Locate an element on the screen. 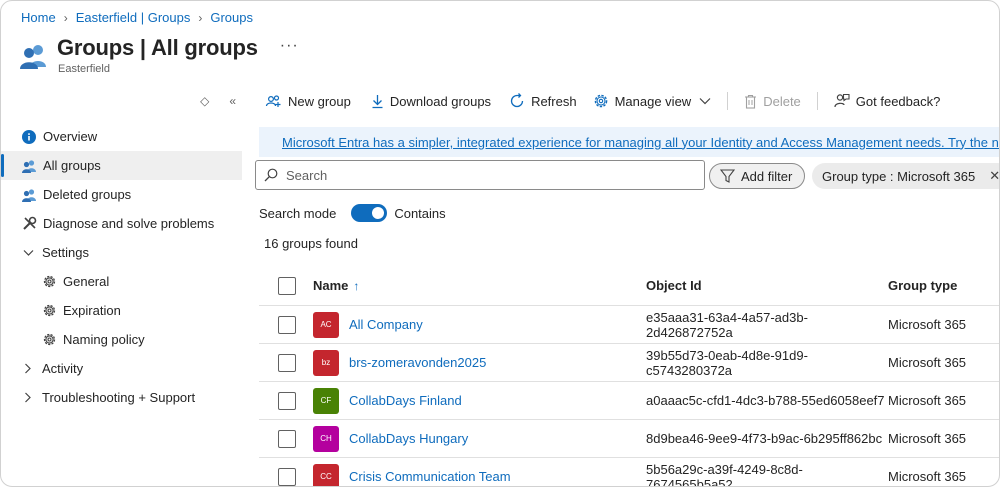 The height and width of the screenshot is (487, 1000). object-id-cell: 8d9bea46-9ee9-4f73-b9ac-6b295ff862bc is located at coordinates (764, 438).